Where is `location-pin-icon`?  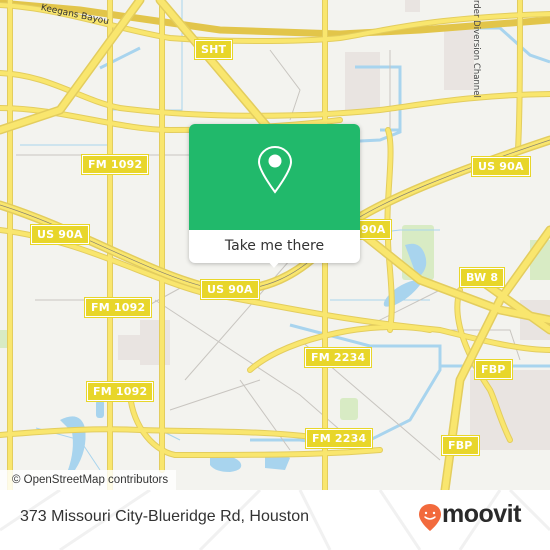
location-pin-icon is located at coordinates (275, 169).